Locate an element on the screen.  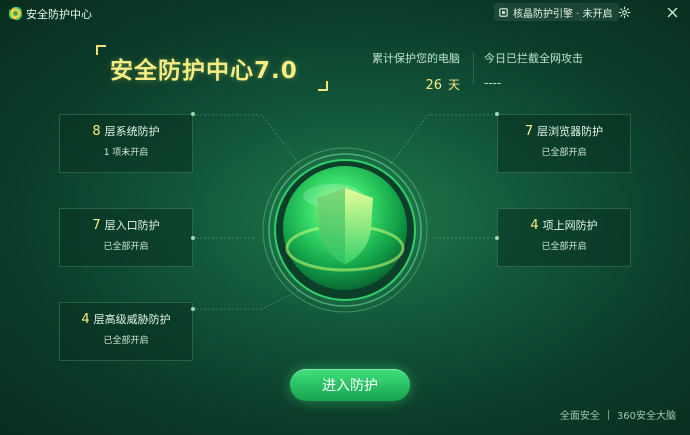
footer-links: 全面安全 360安全大脑 is located at coordinates (618, 414).